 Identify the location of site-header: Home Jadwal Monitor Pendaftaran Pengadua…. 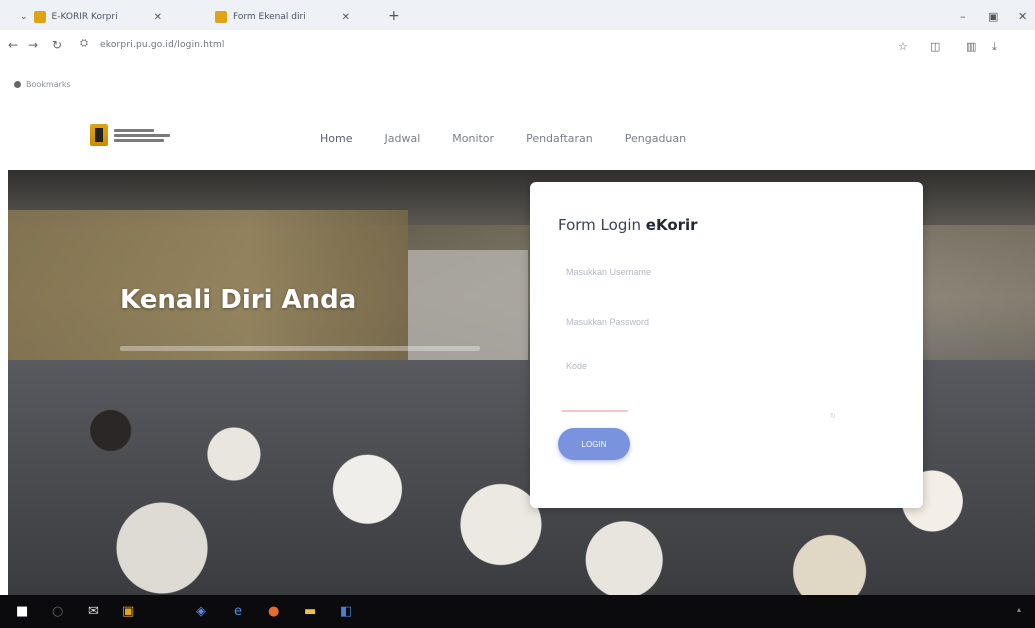
(517, 135).